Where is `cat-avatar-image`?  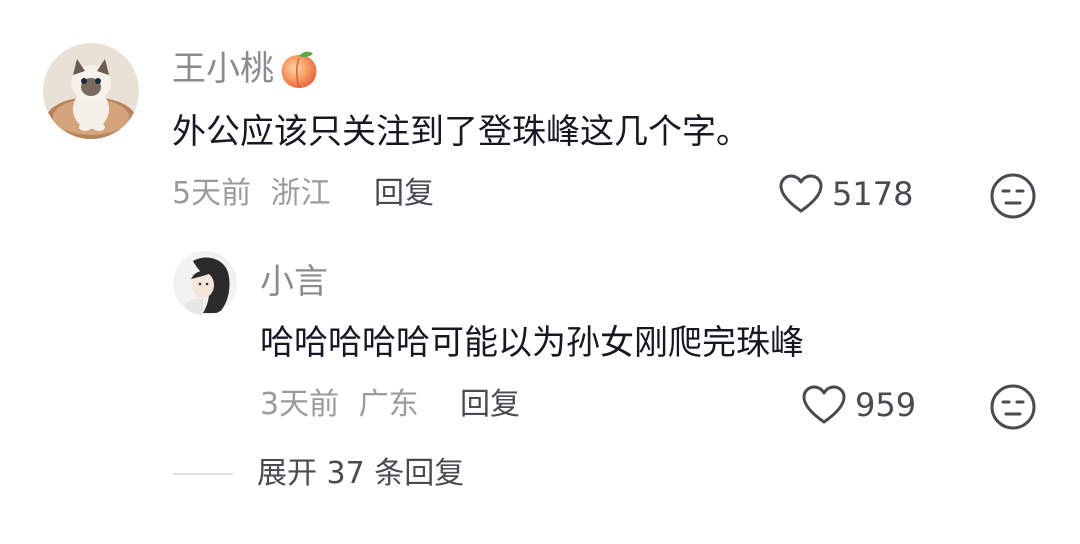 cat-avatar-image is located at coordinates (91, 91).